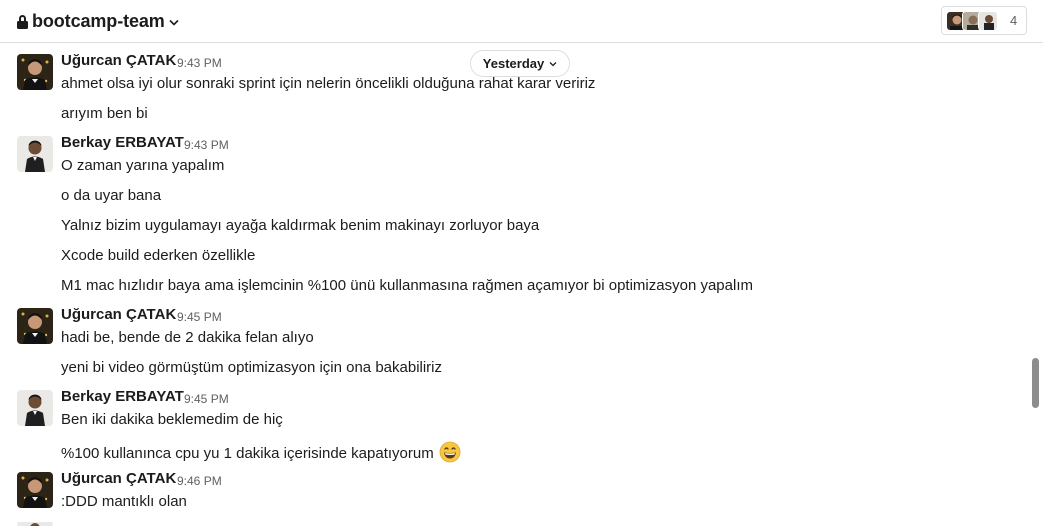  What do you see at coordinates (143, 165) in the screenshot?
I see `message-text: O zaman yarına yapalım` at bounding box center [143, 165].